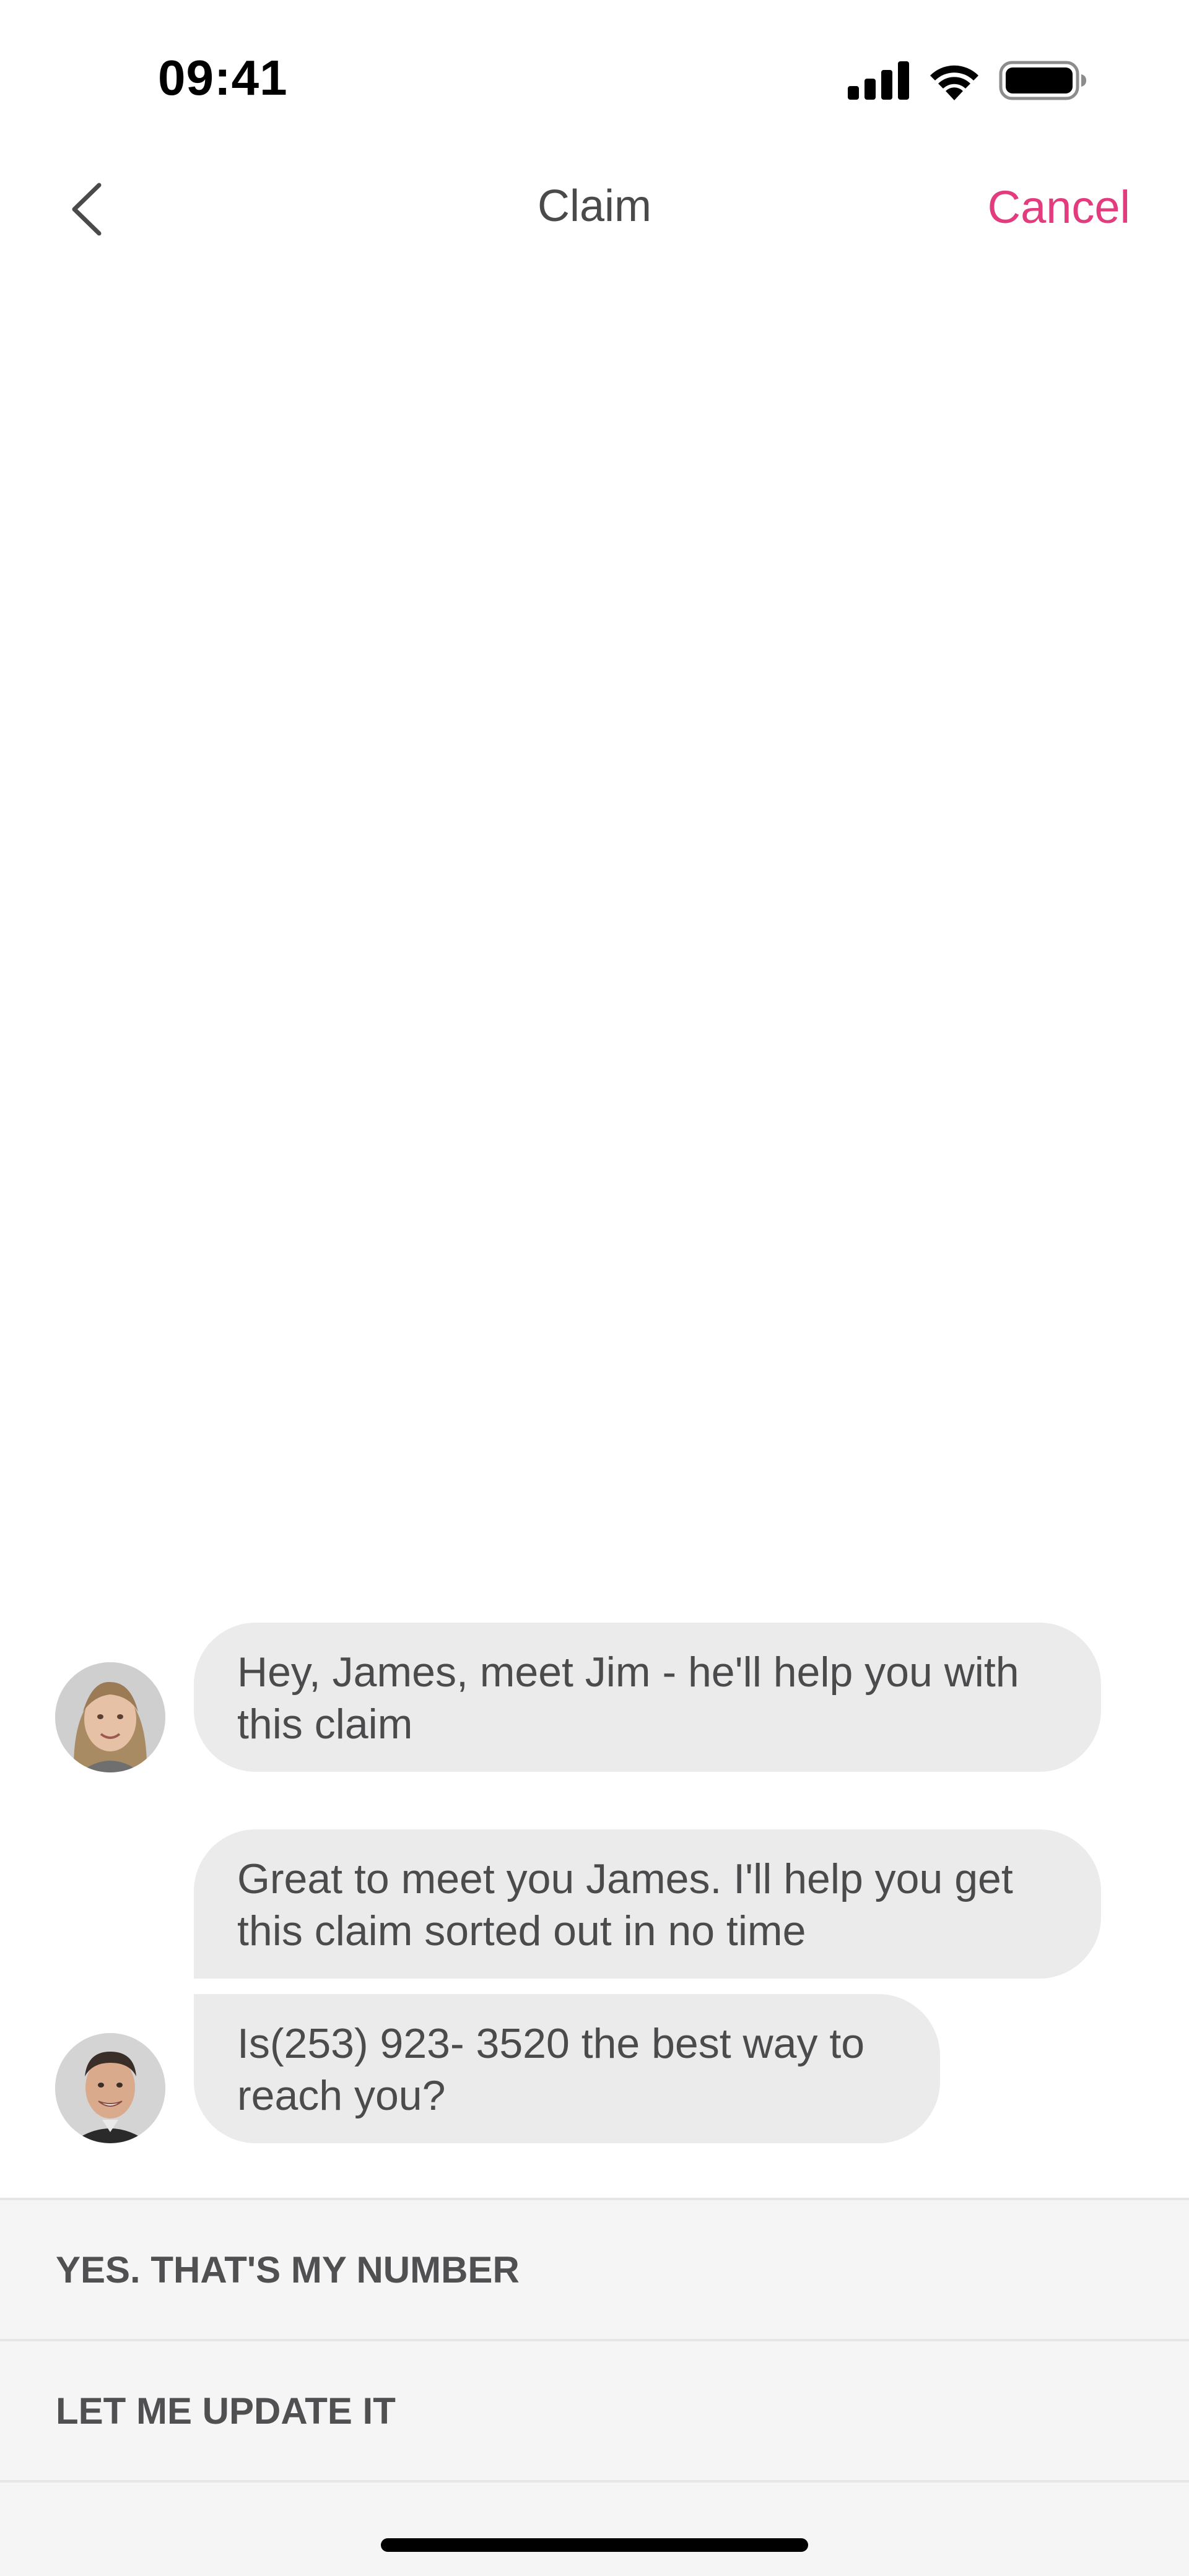 The width and height of the screenshot is (1189, 2576). I want to click on female-agent-avatar, so click(110, 1717).